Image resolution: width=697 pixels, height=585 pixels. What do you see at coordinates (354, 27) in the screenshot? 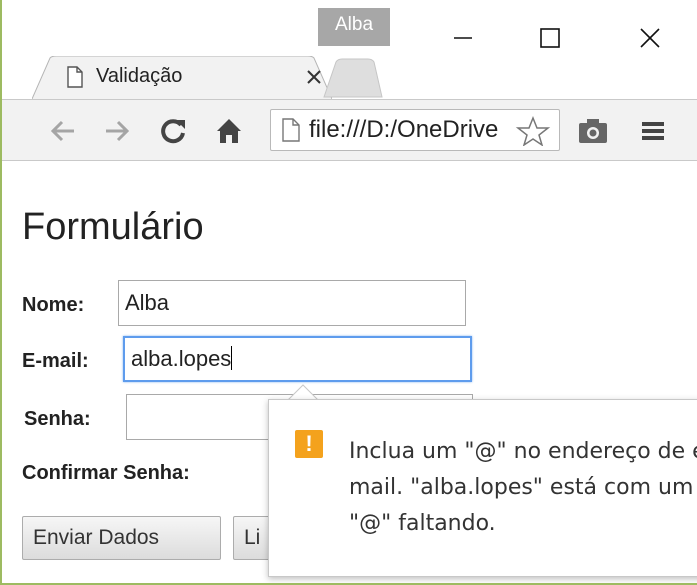
I see `profile-badge: Alba` at bounding box center [354, 27].